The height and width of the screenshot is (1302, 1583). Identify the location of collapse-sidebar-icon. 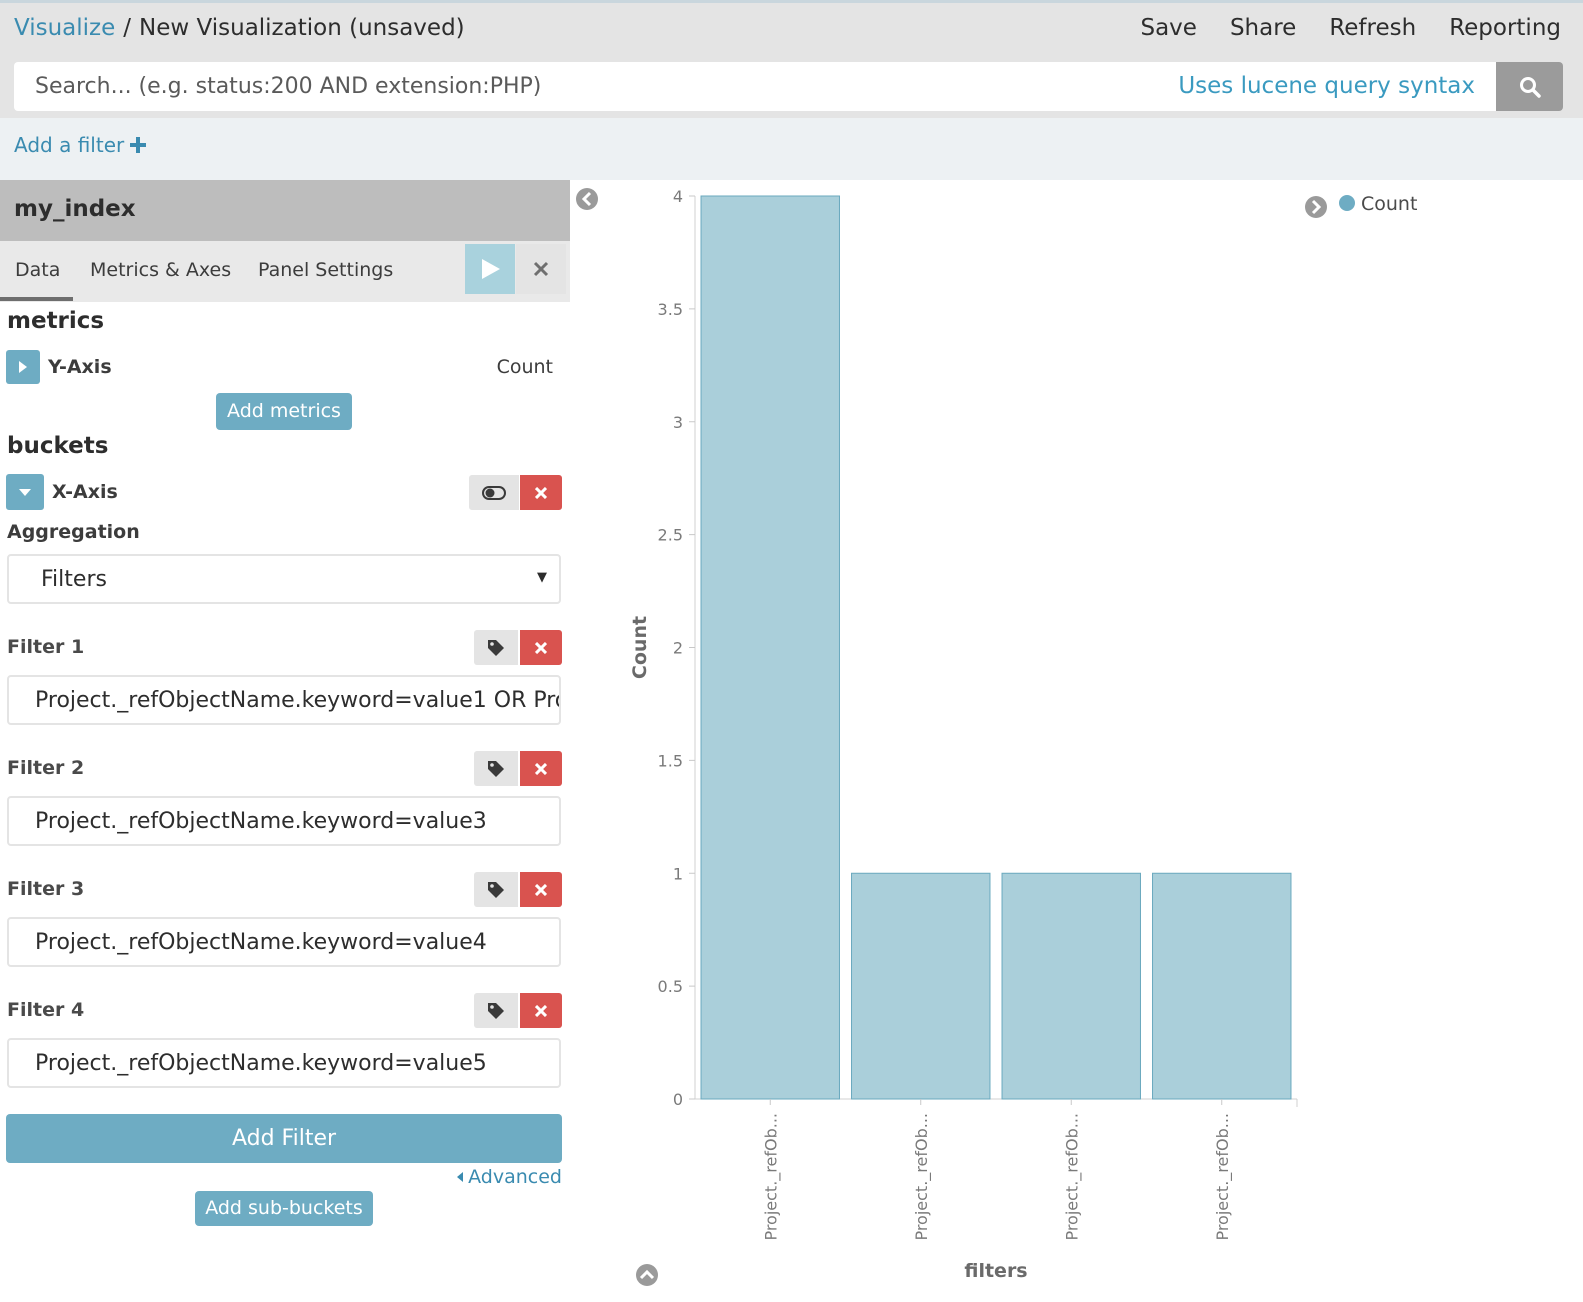
(587, 199).